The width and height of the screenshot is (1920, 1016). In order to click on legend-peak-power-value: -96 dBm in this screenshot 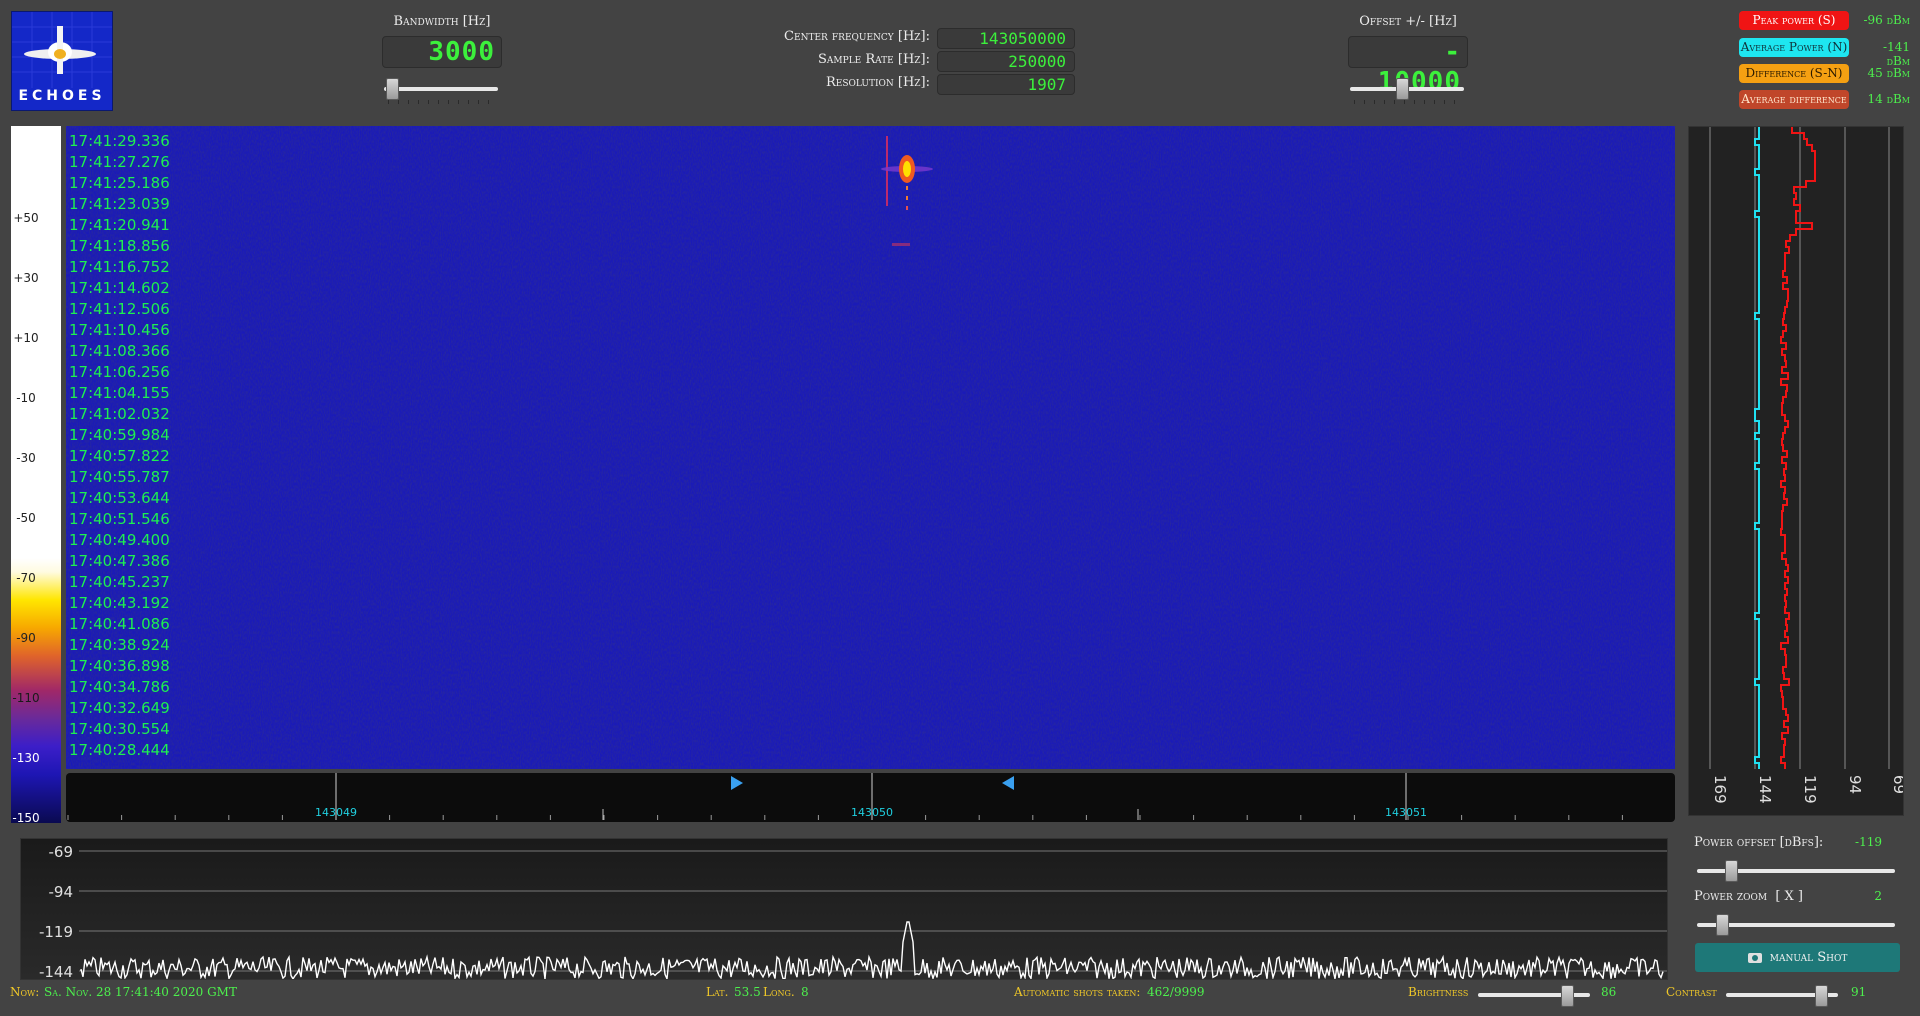, I will do `click(1886, 20)`.